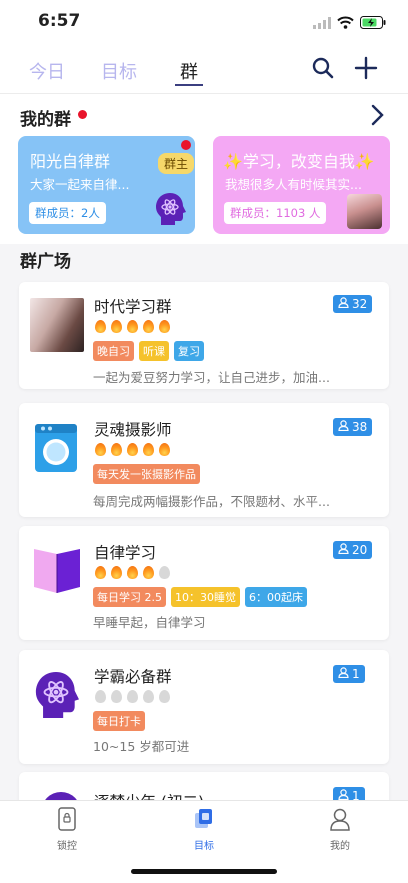 The width and height of the screenshot is (408, 883). Describe the element at coordinates (70, 161) in the screenshot. I see `my-group-title: 阳光自律群` at that location.